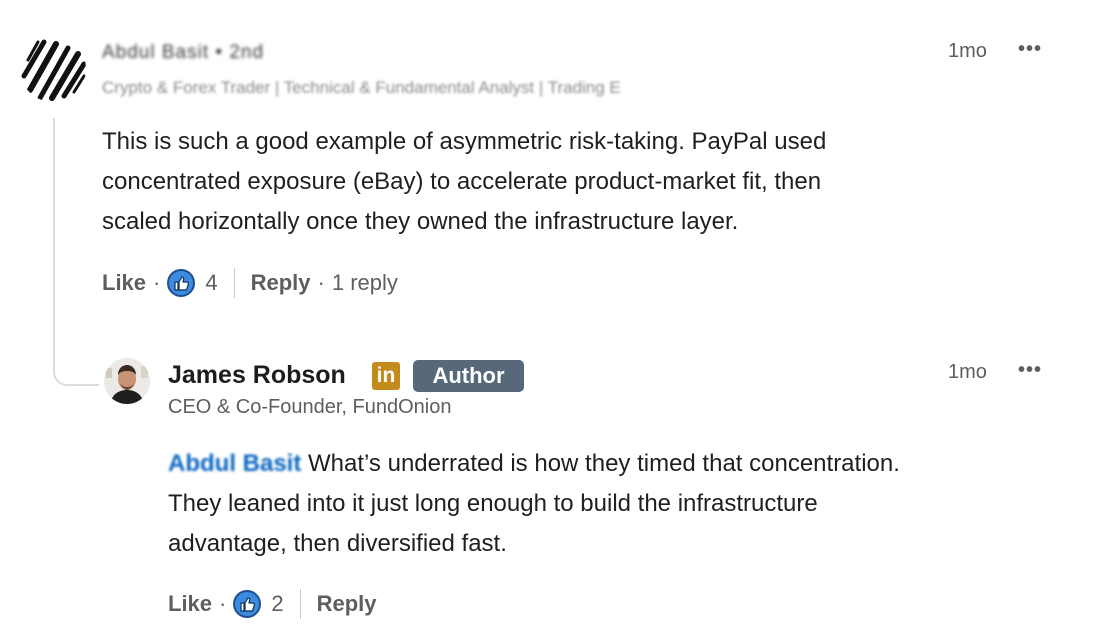  Describe the element at coordinates (76, 252) in the screenshot. I see `thread-connector` at that location.